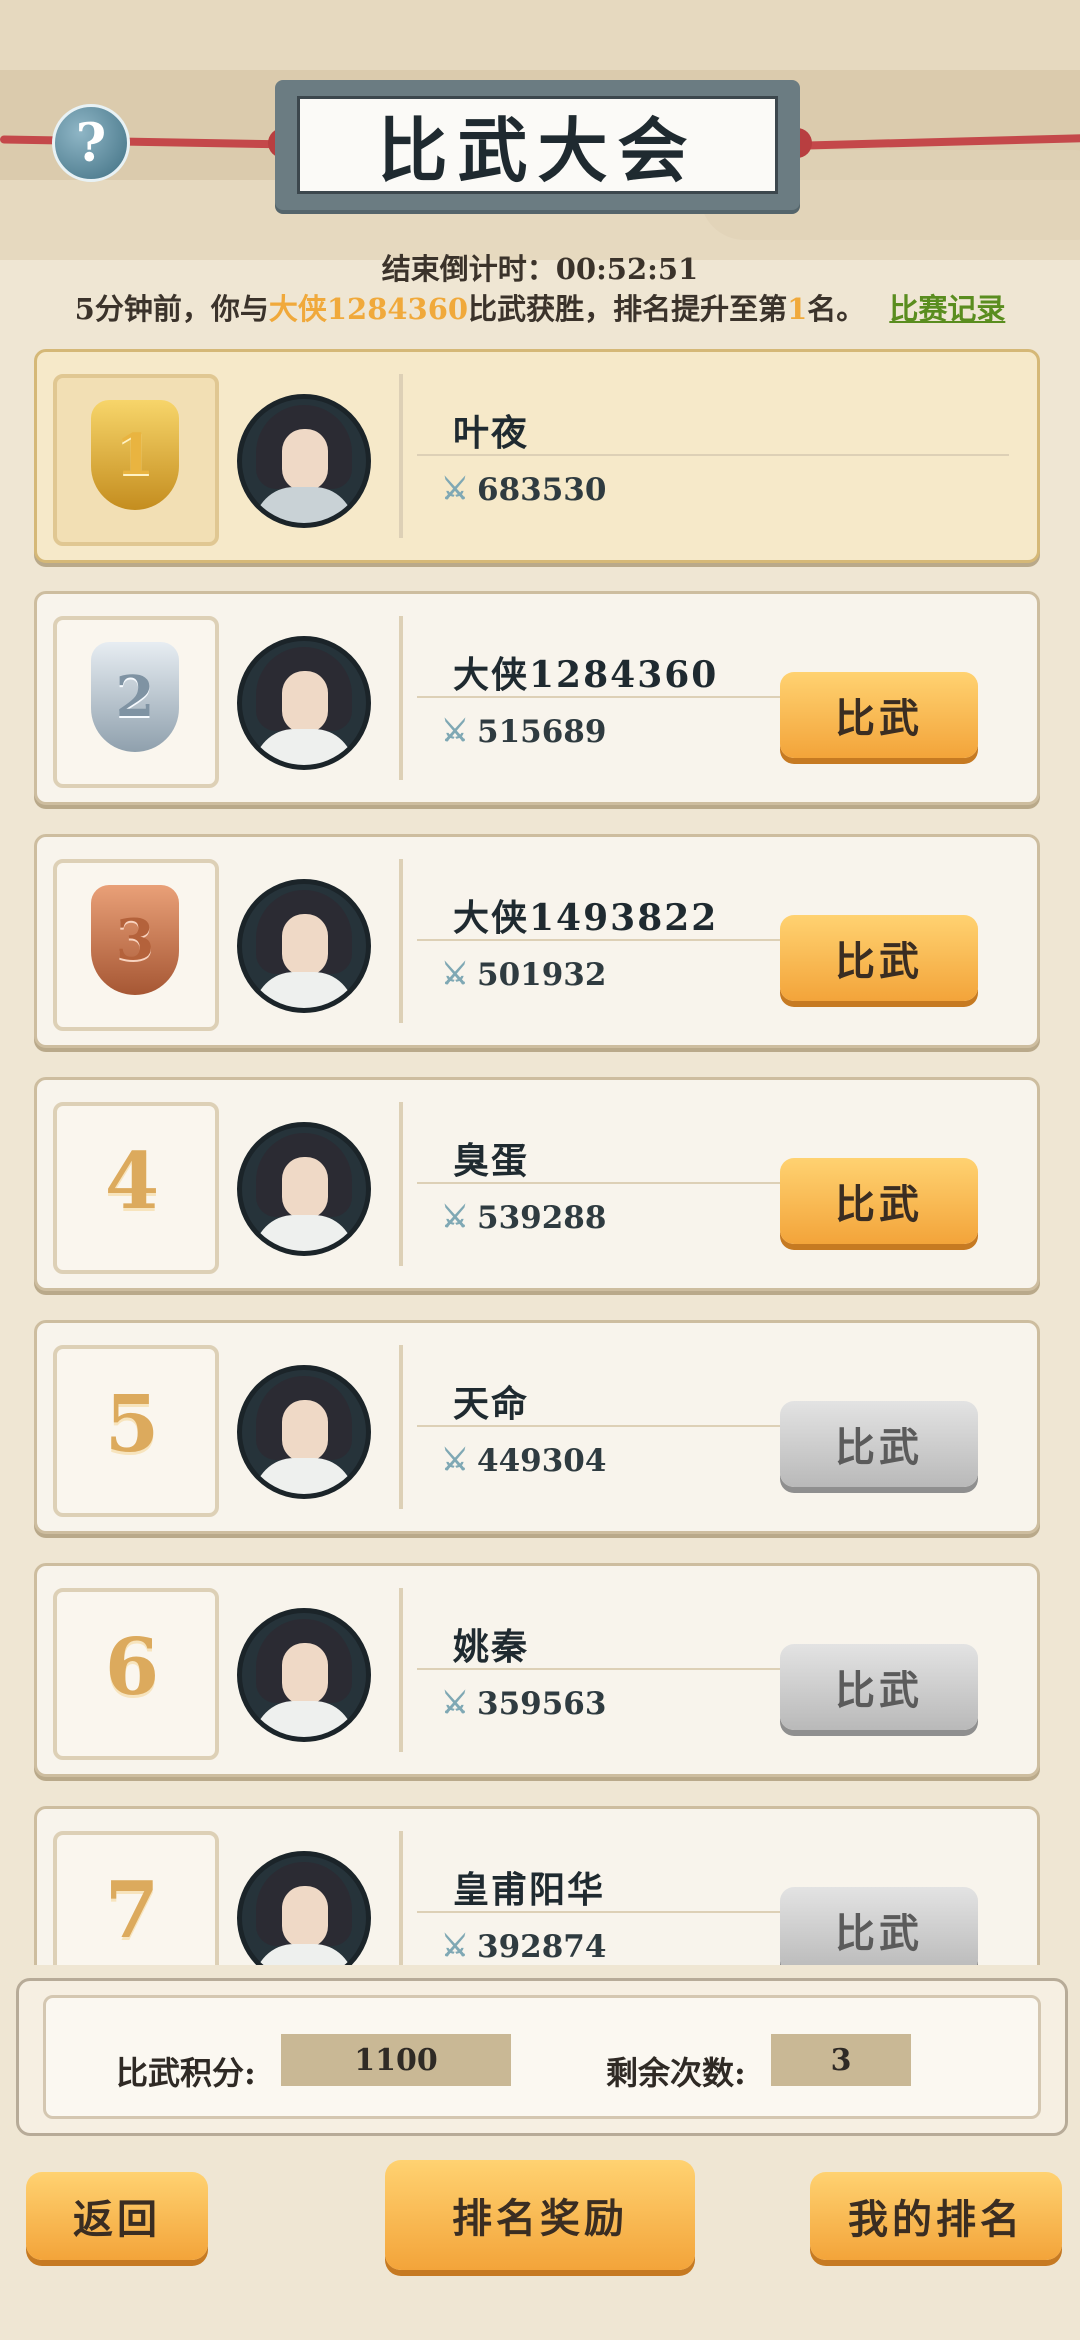  I want to click on rank-number: 2, so click(135, 697).